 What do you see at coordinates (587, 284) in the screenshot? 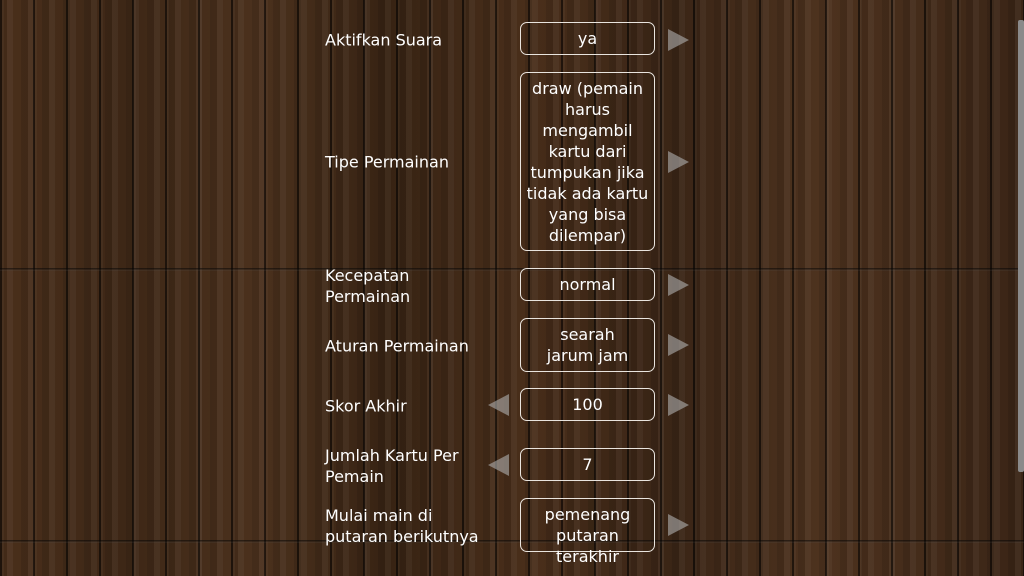
I see `setting-value-button: normal` at bounding box center [587, 284].